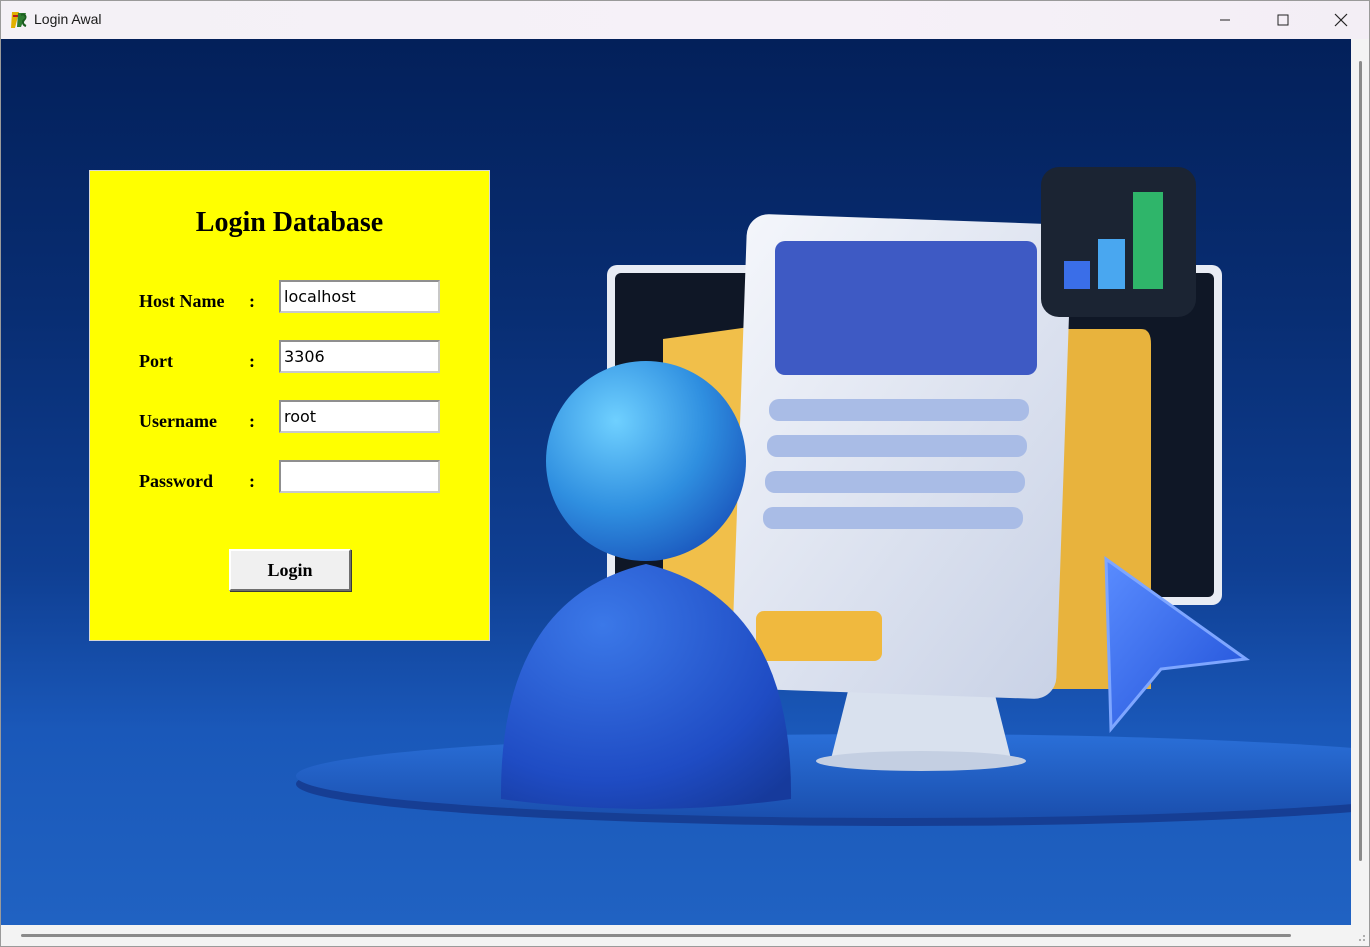 The image size is (1370, 947). What do you see at coordinates (252, 361) in the screenshot?
I see `port-colon: :` at bounding box center [252, 361].